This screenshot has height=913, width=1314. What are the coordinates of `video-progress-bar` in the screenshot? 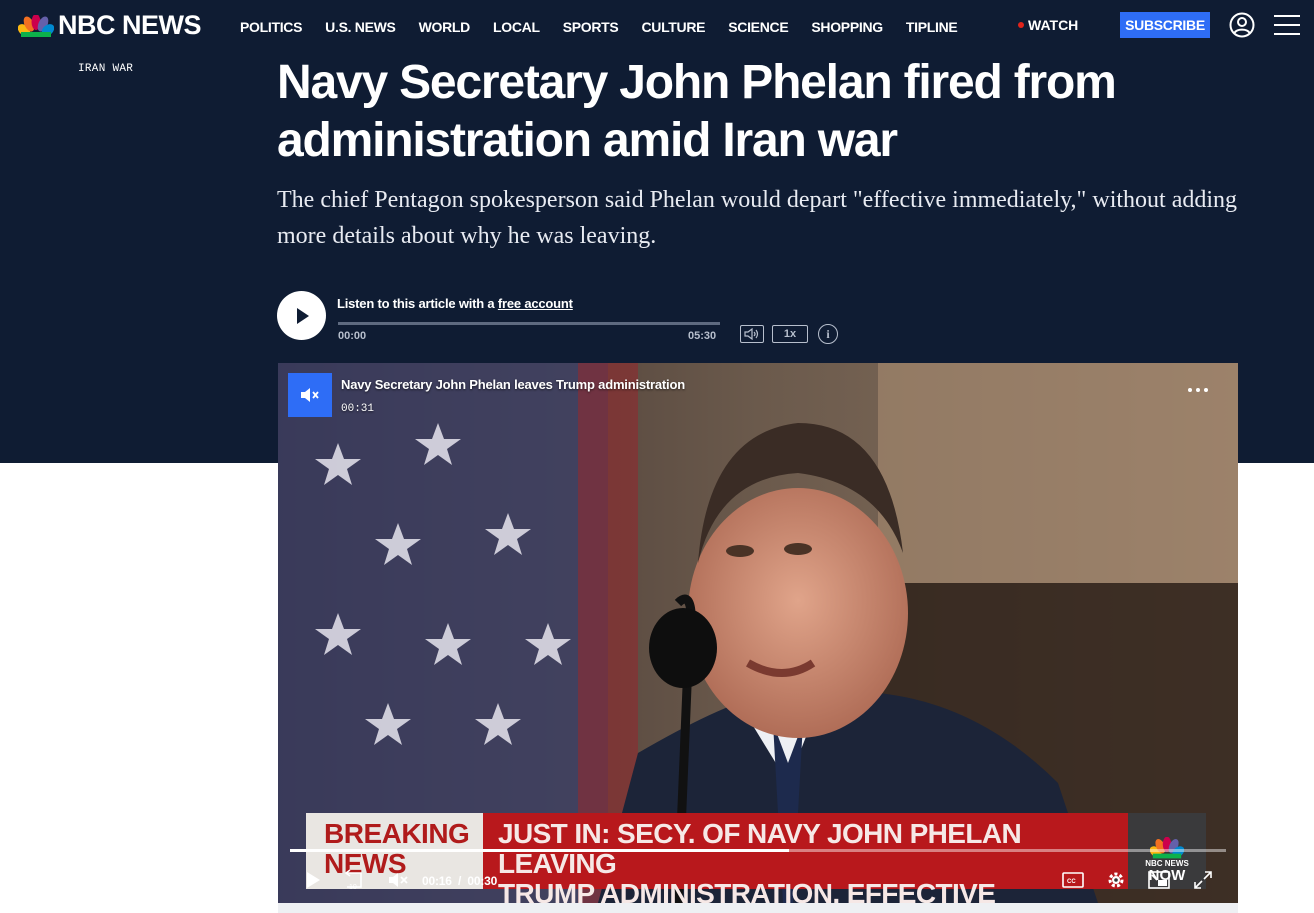 It's located at (758, 850).